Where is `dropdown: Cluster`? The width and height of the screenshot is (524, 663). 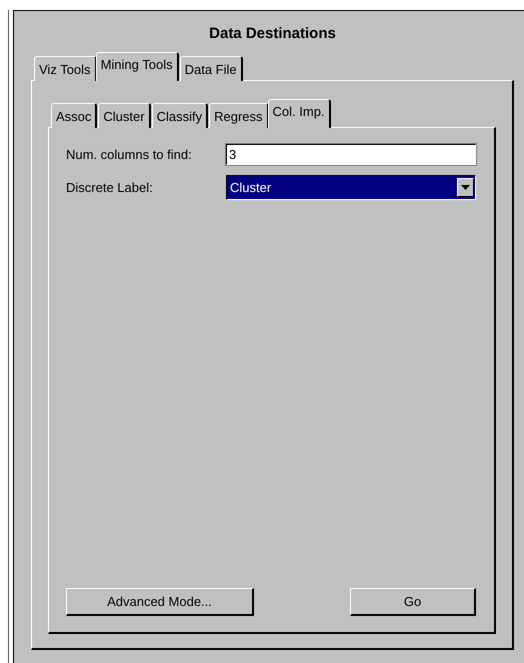 dropdown: Cluster is located at coordinates (351, 187).